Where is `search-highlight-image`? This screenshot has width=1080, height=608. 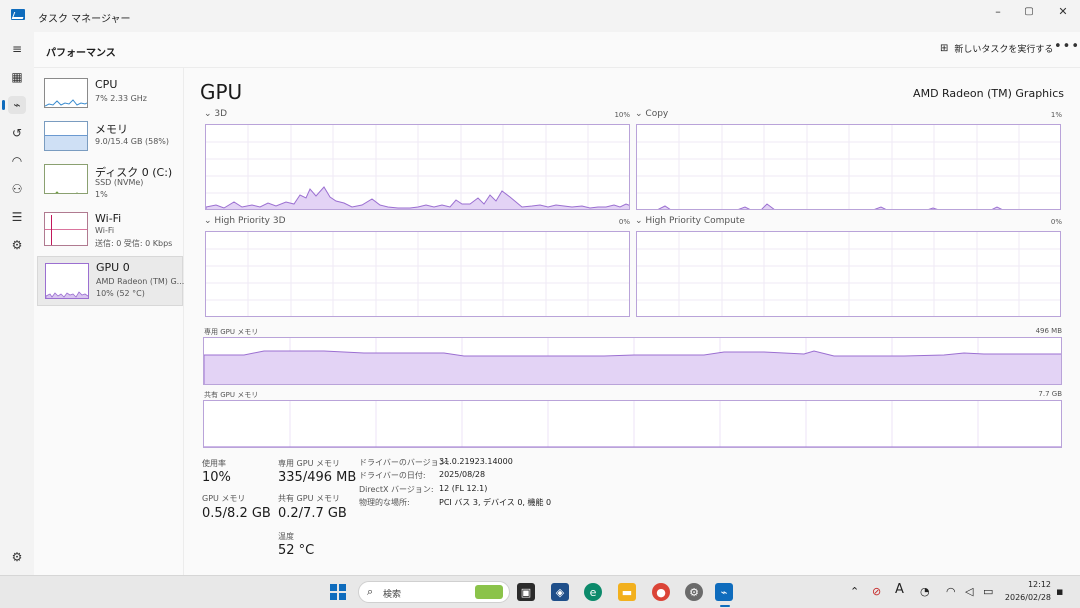
search-highlight-image is located at coordinates (489, 592).